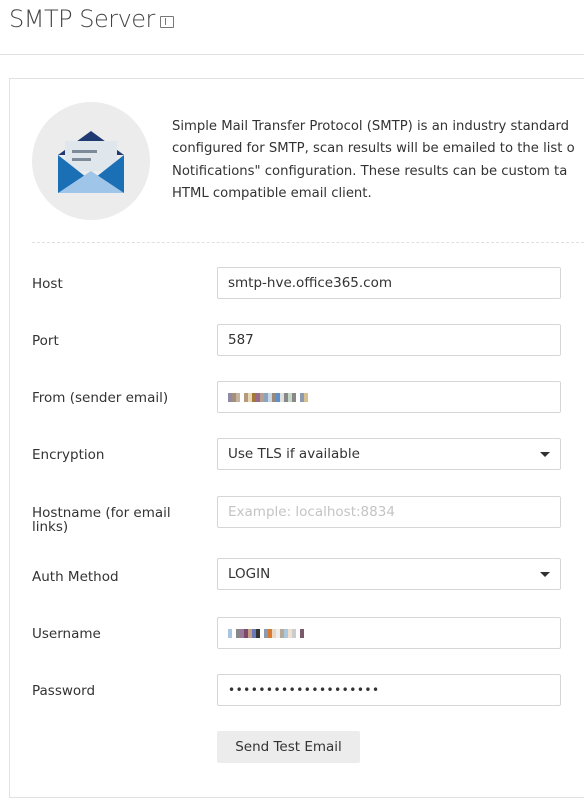 The image size is (584, 798). What do you see at coordinates (292, 54) in the screenshot?
I see `header-divider` at bounding box center [292, 54].